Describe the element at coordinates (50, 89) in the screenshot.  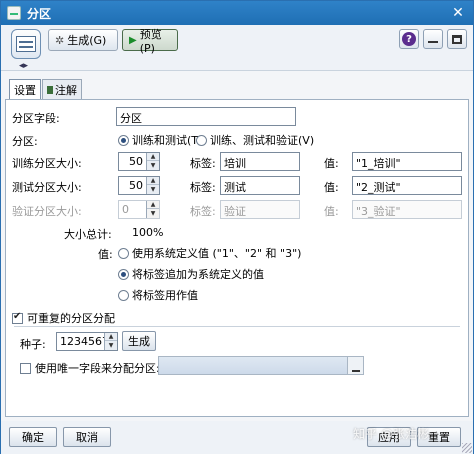
I see `annotation-icon` at that location.